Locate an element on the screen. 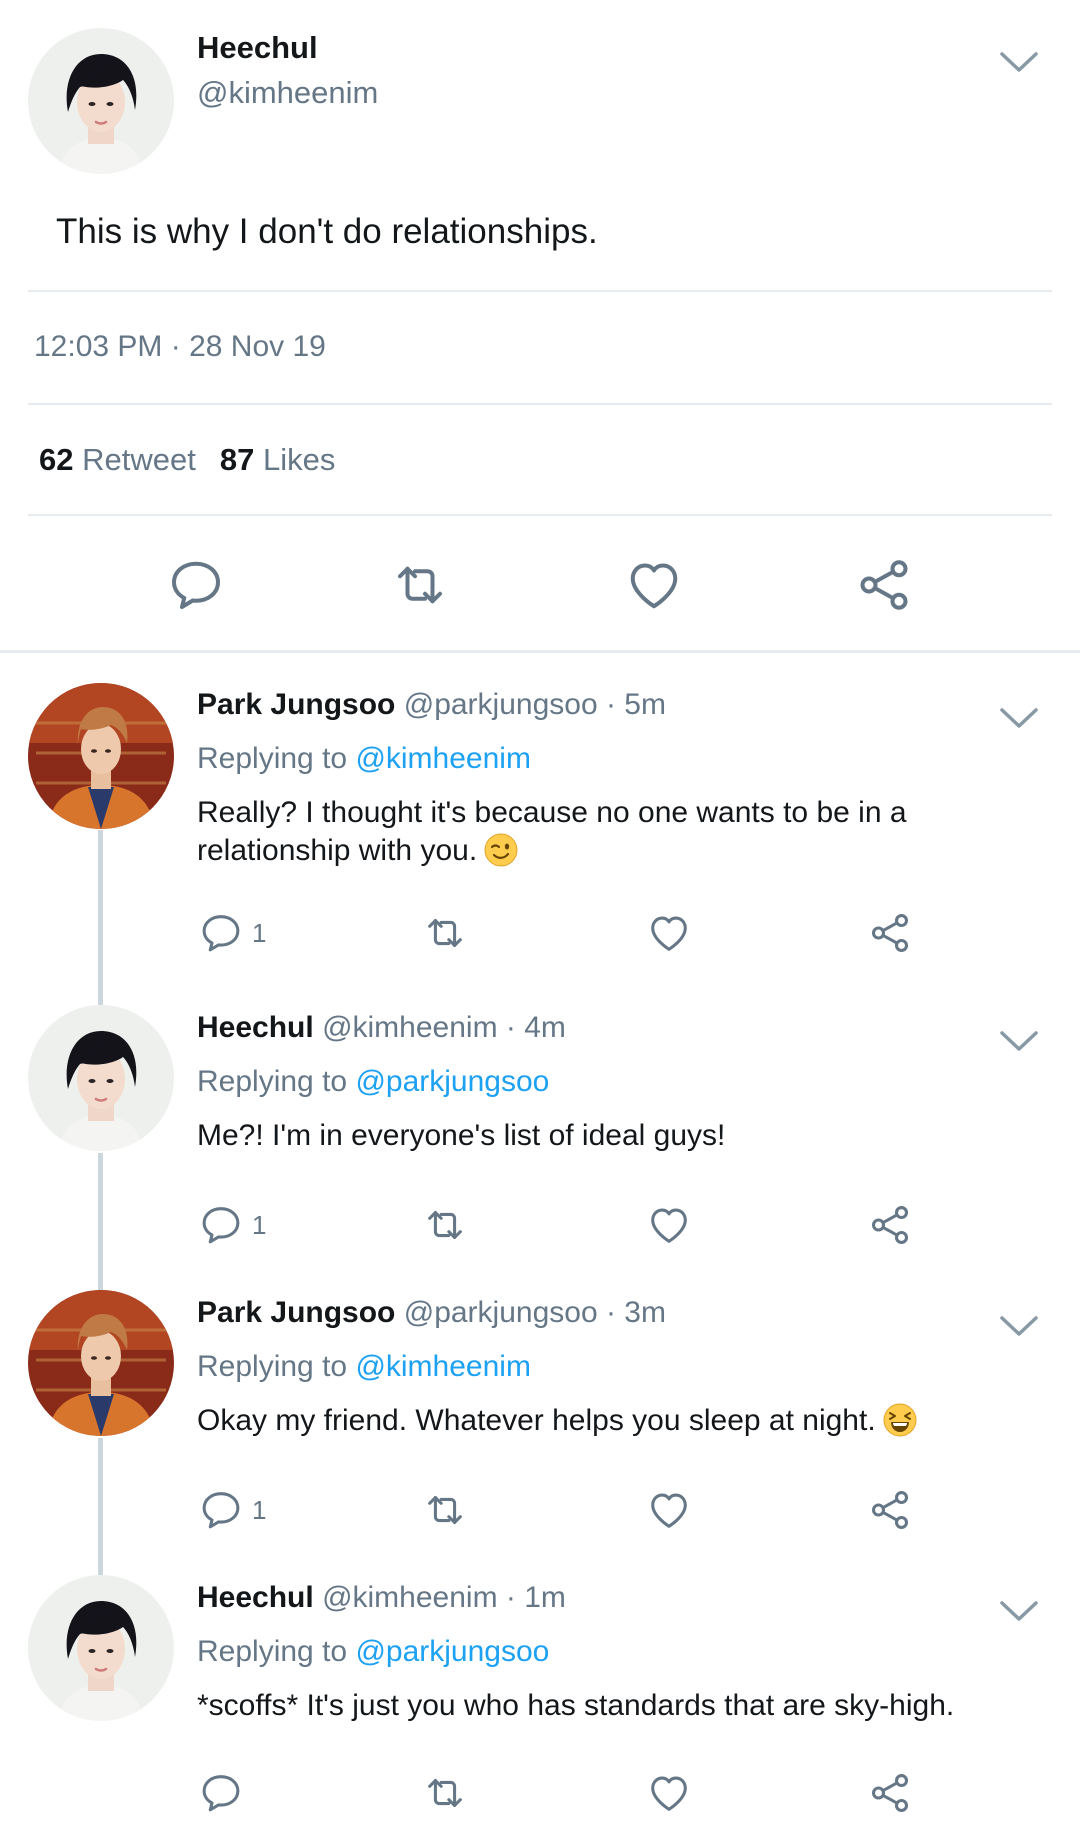  reply-header: Park Jungsoo @parkjungsoo · 3m is located at coordinates (431, 1313).